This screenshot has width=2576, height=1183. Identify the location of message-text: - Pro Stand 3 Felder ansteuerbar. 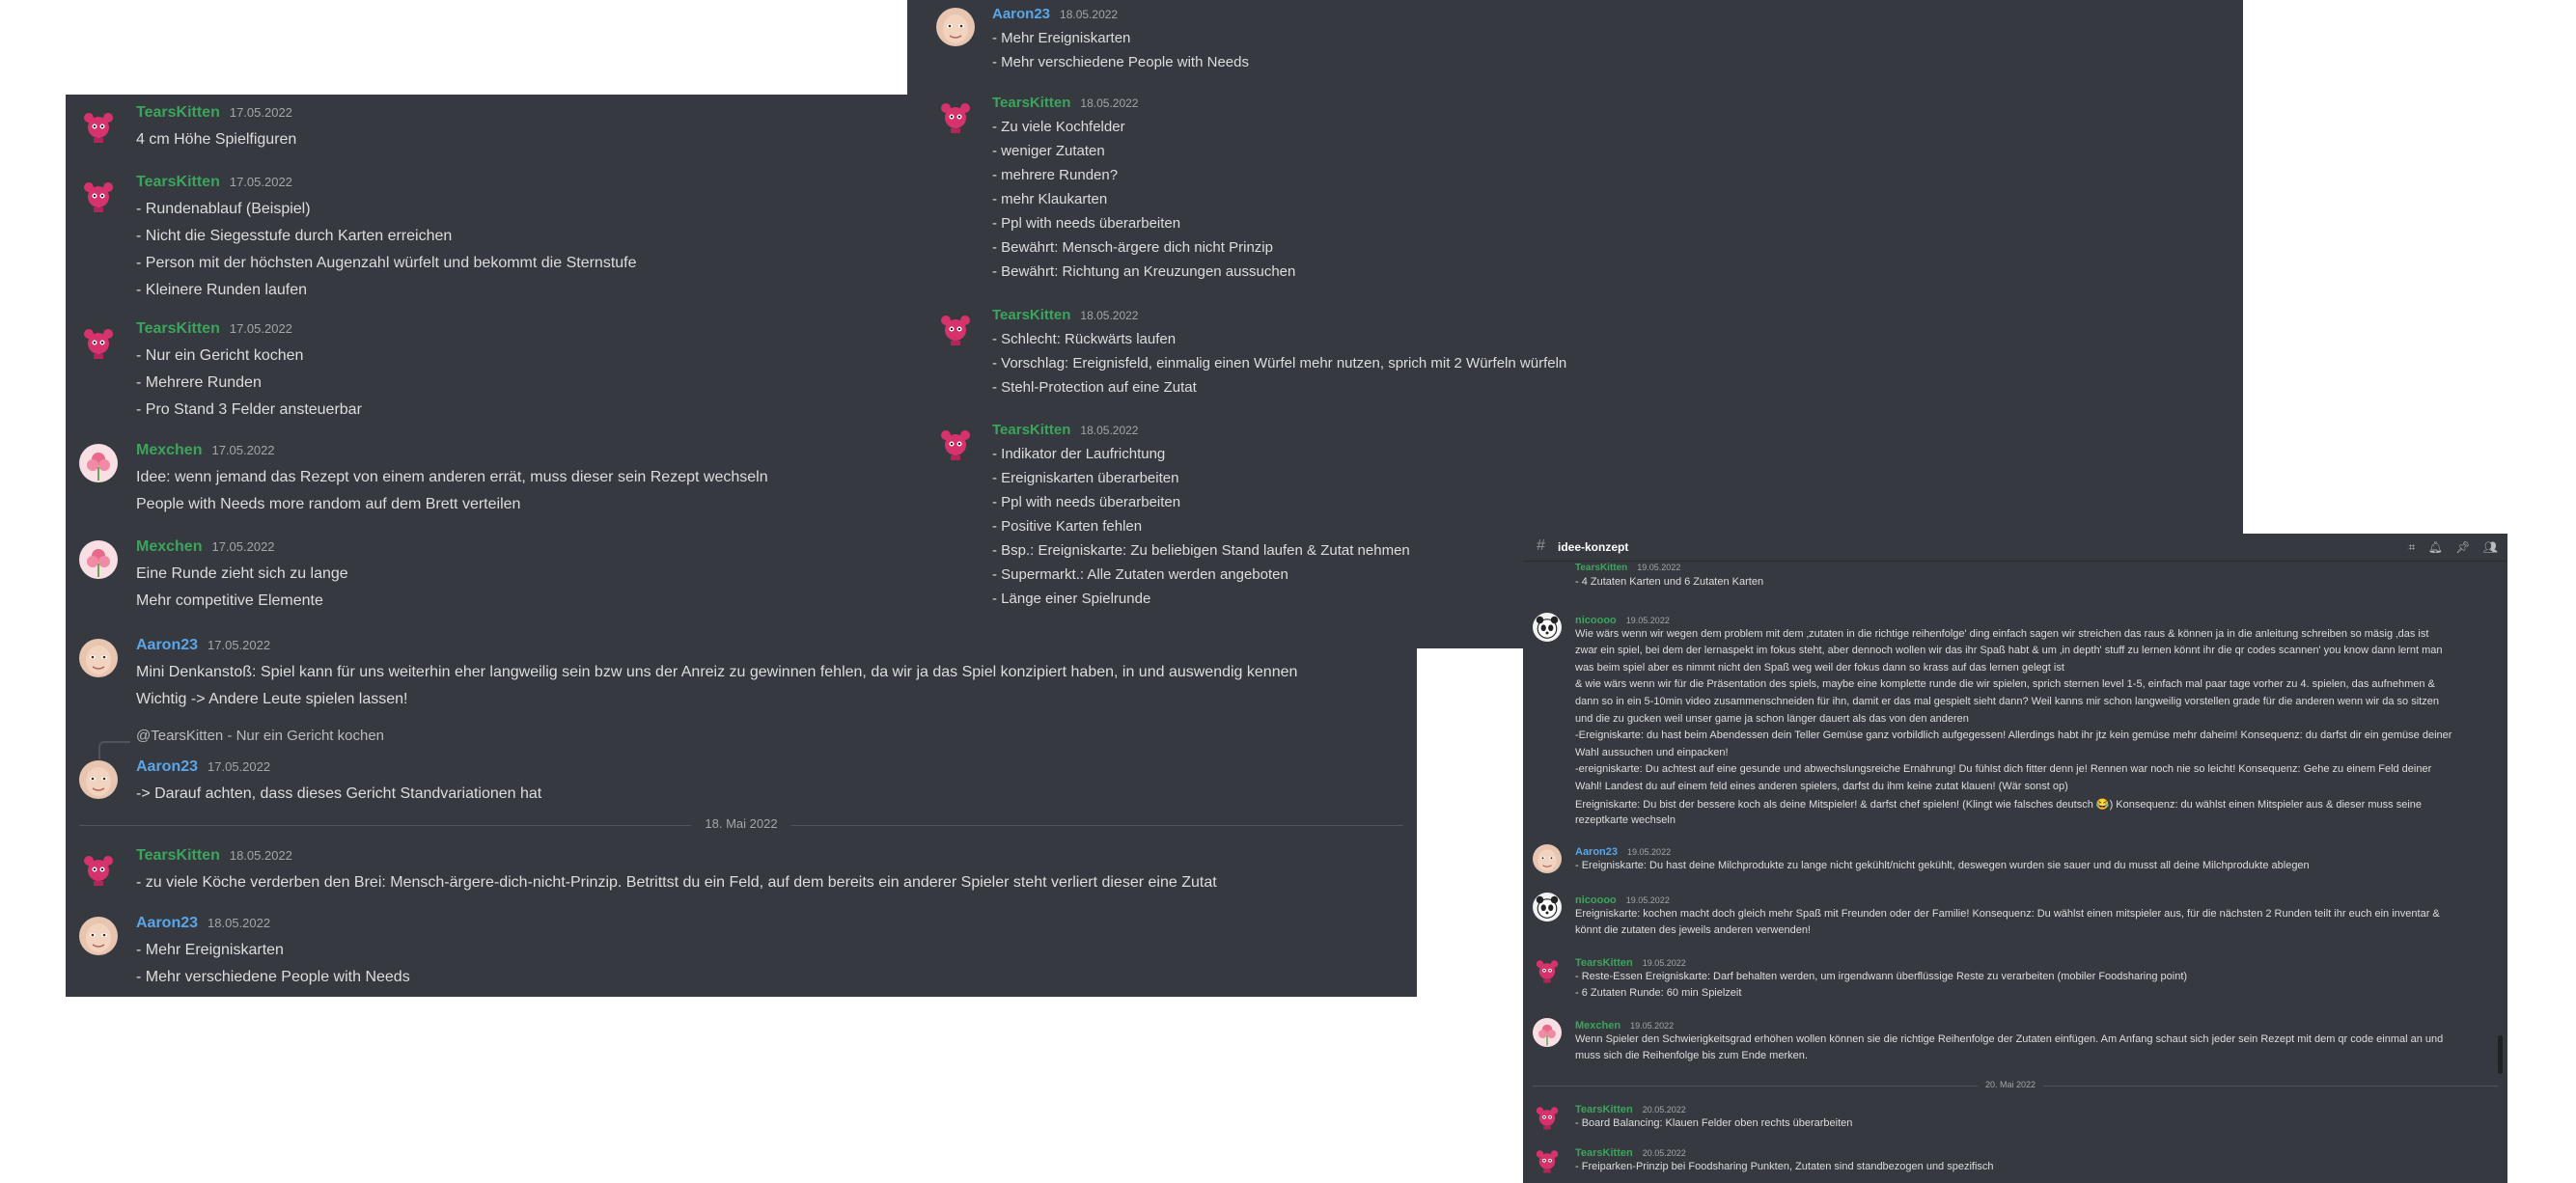
(249, 410).